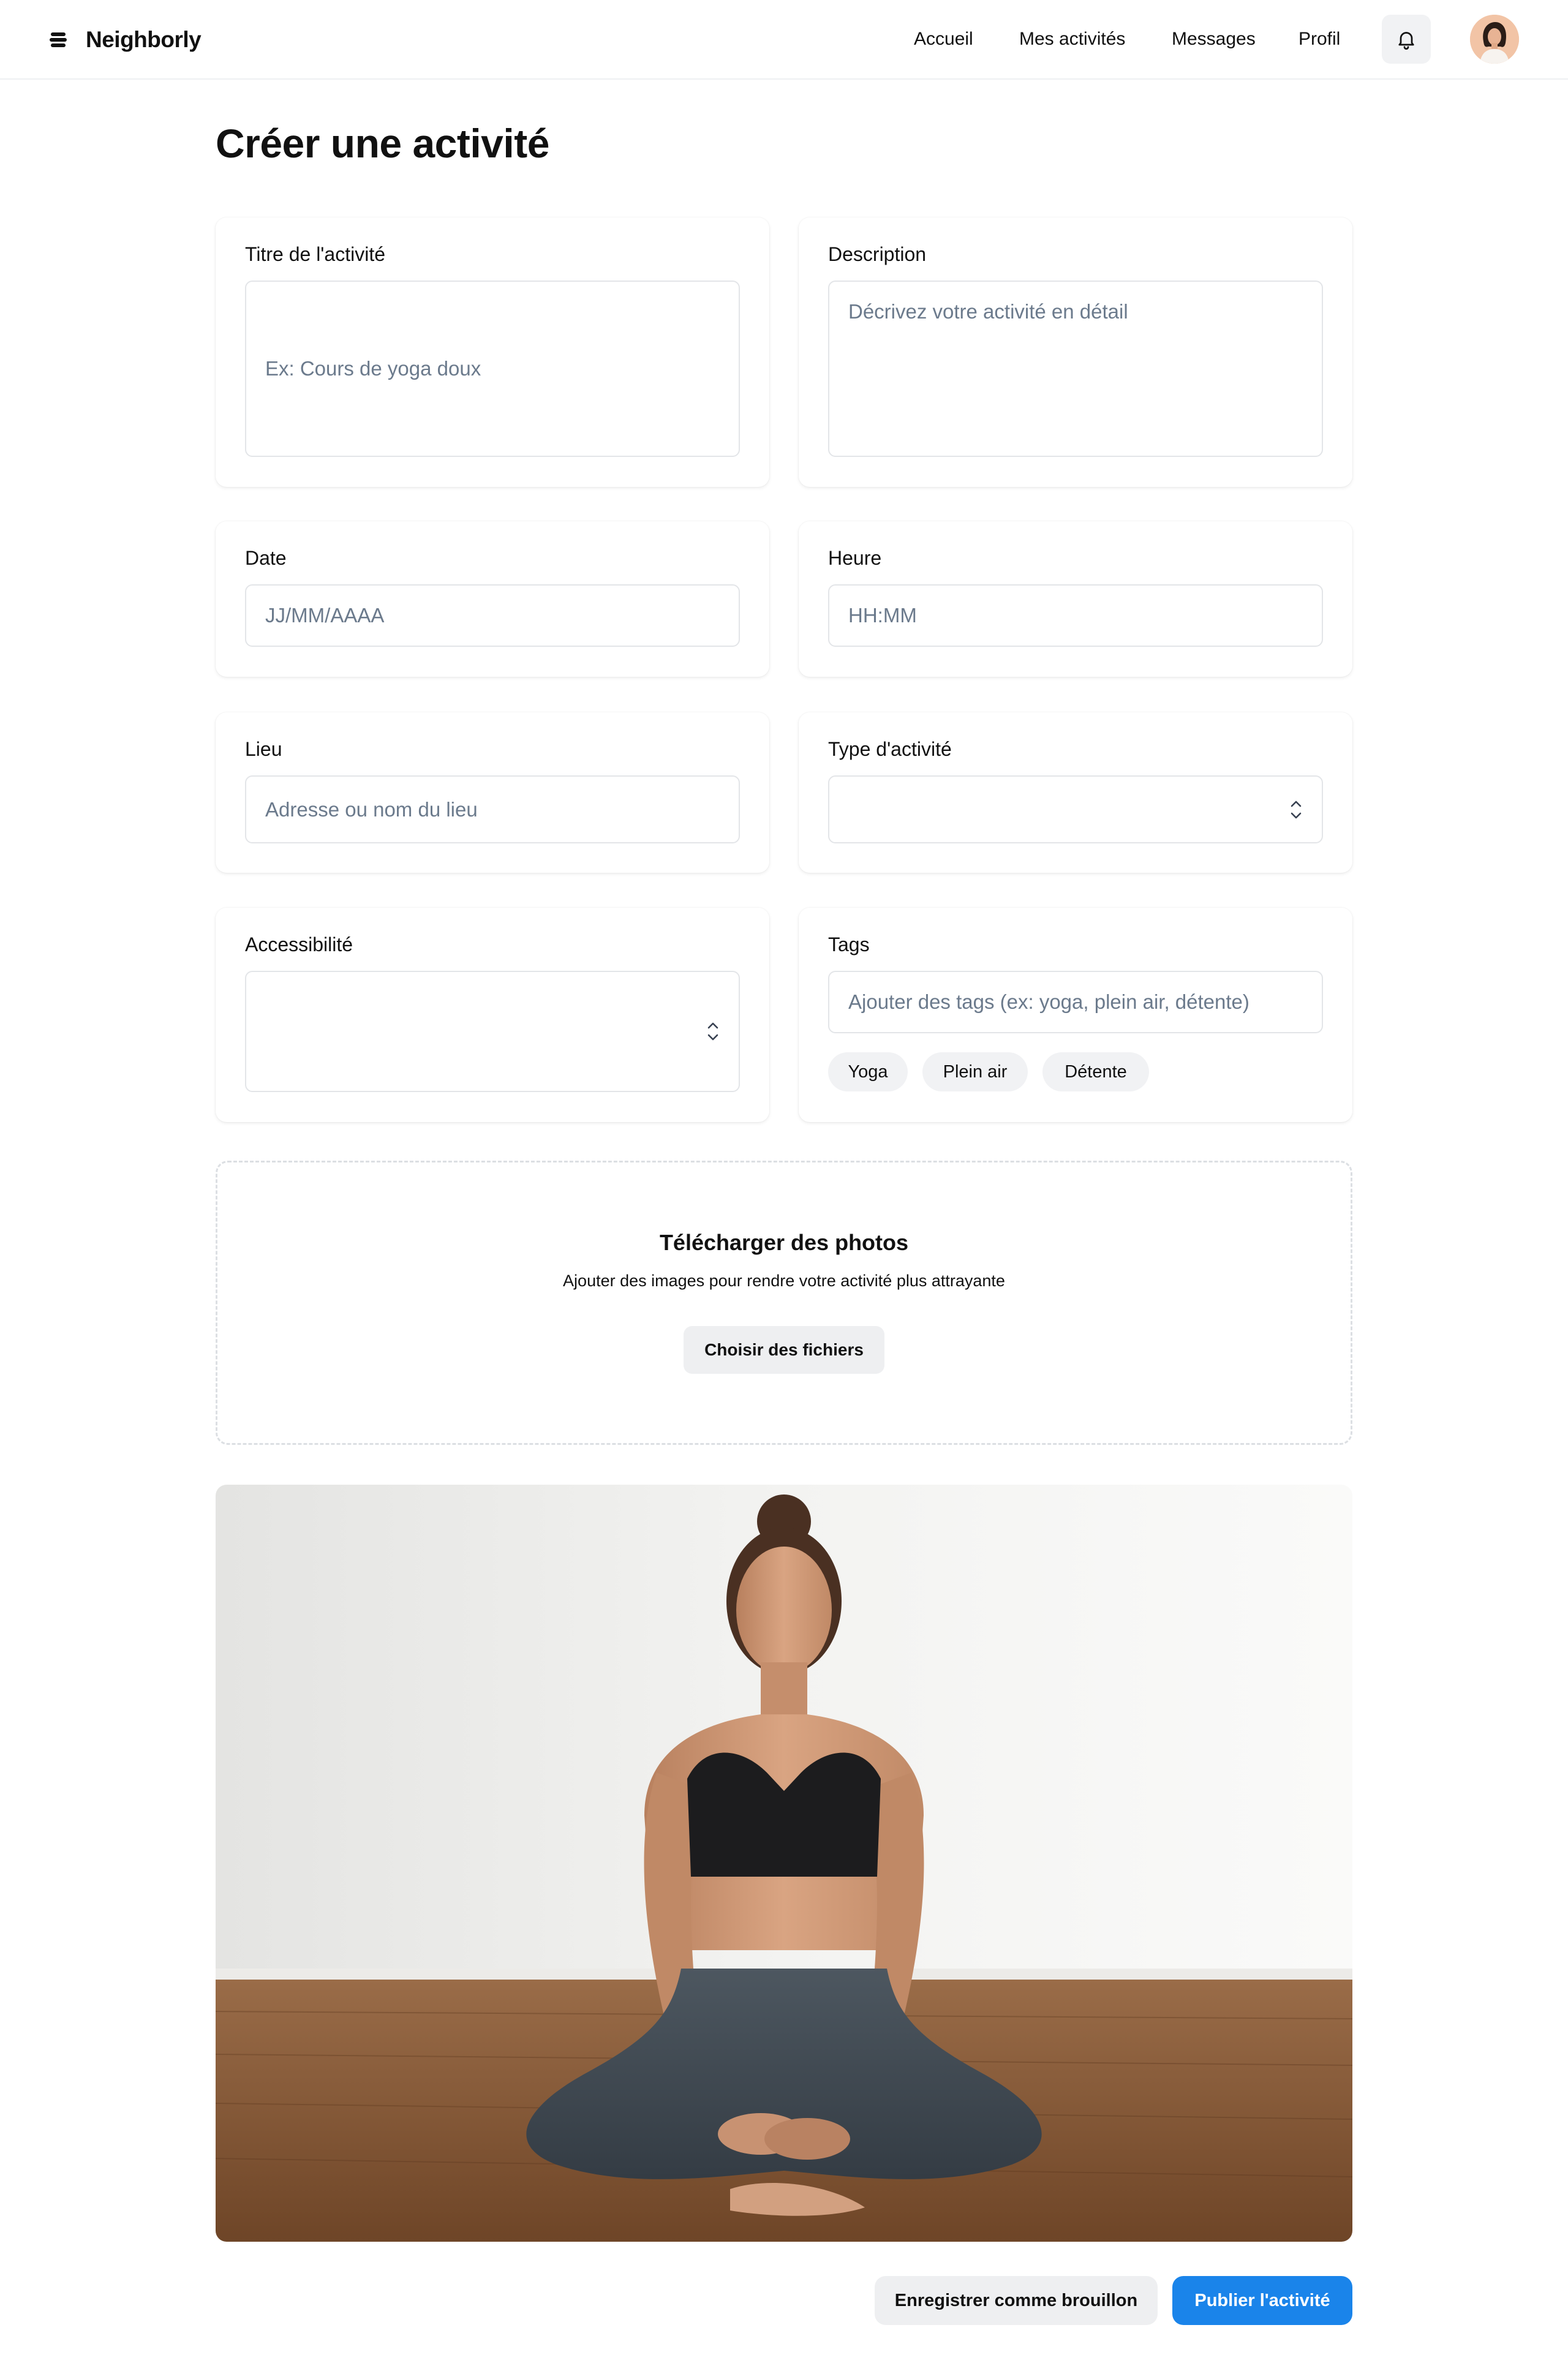 This screenshot has height=2363, width=1568. Describe the element at coordinates (299, 944) in the screenshot. I see `accessibility-label: Accessibilité` at that location.